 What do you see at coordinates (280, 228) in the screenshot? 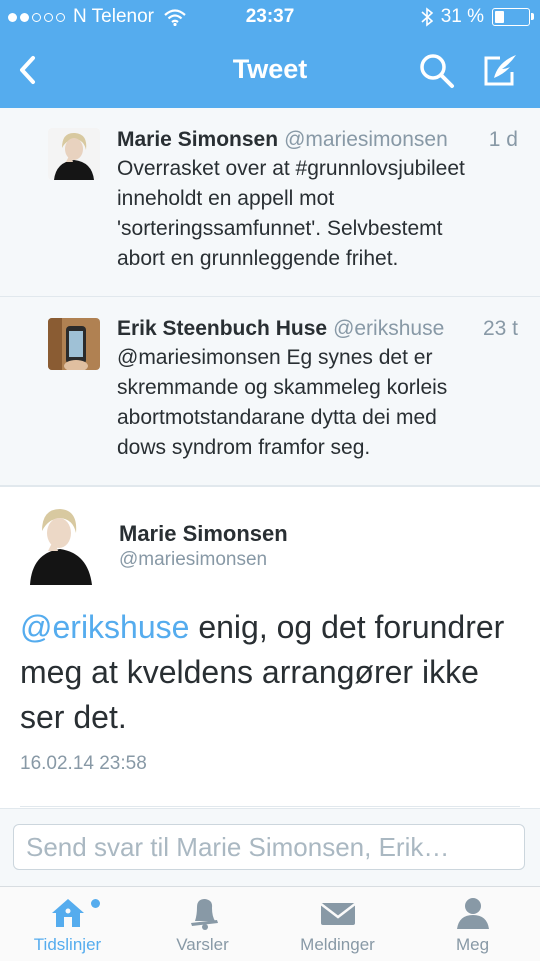
I see `tweet-text-line: 'sorteringssamfunnet'. Selvbestemt` at bounding box center [280, 228].